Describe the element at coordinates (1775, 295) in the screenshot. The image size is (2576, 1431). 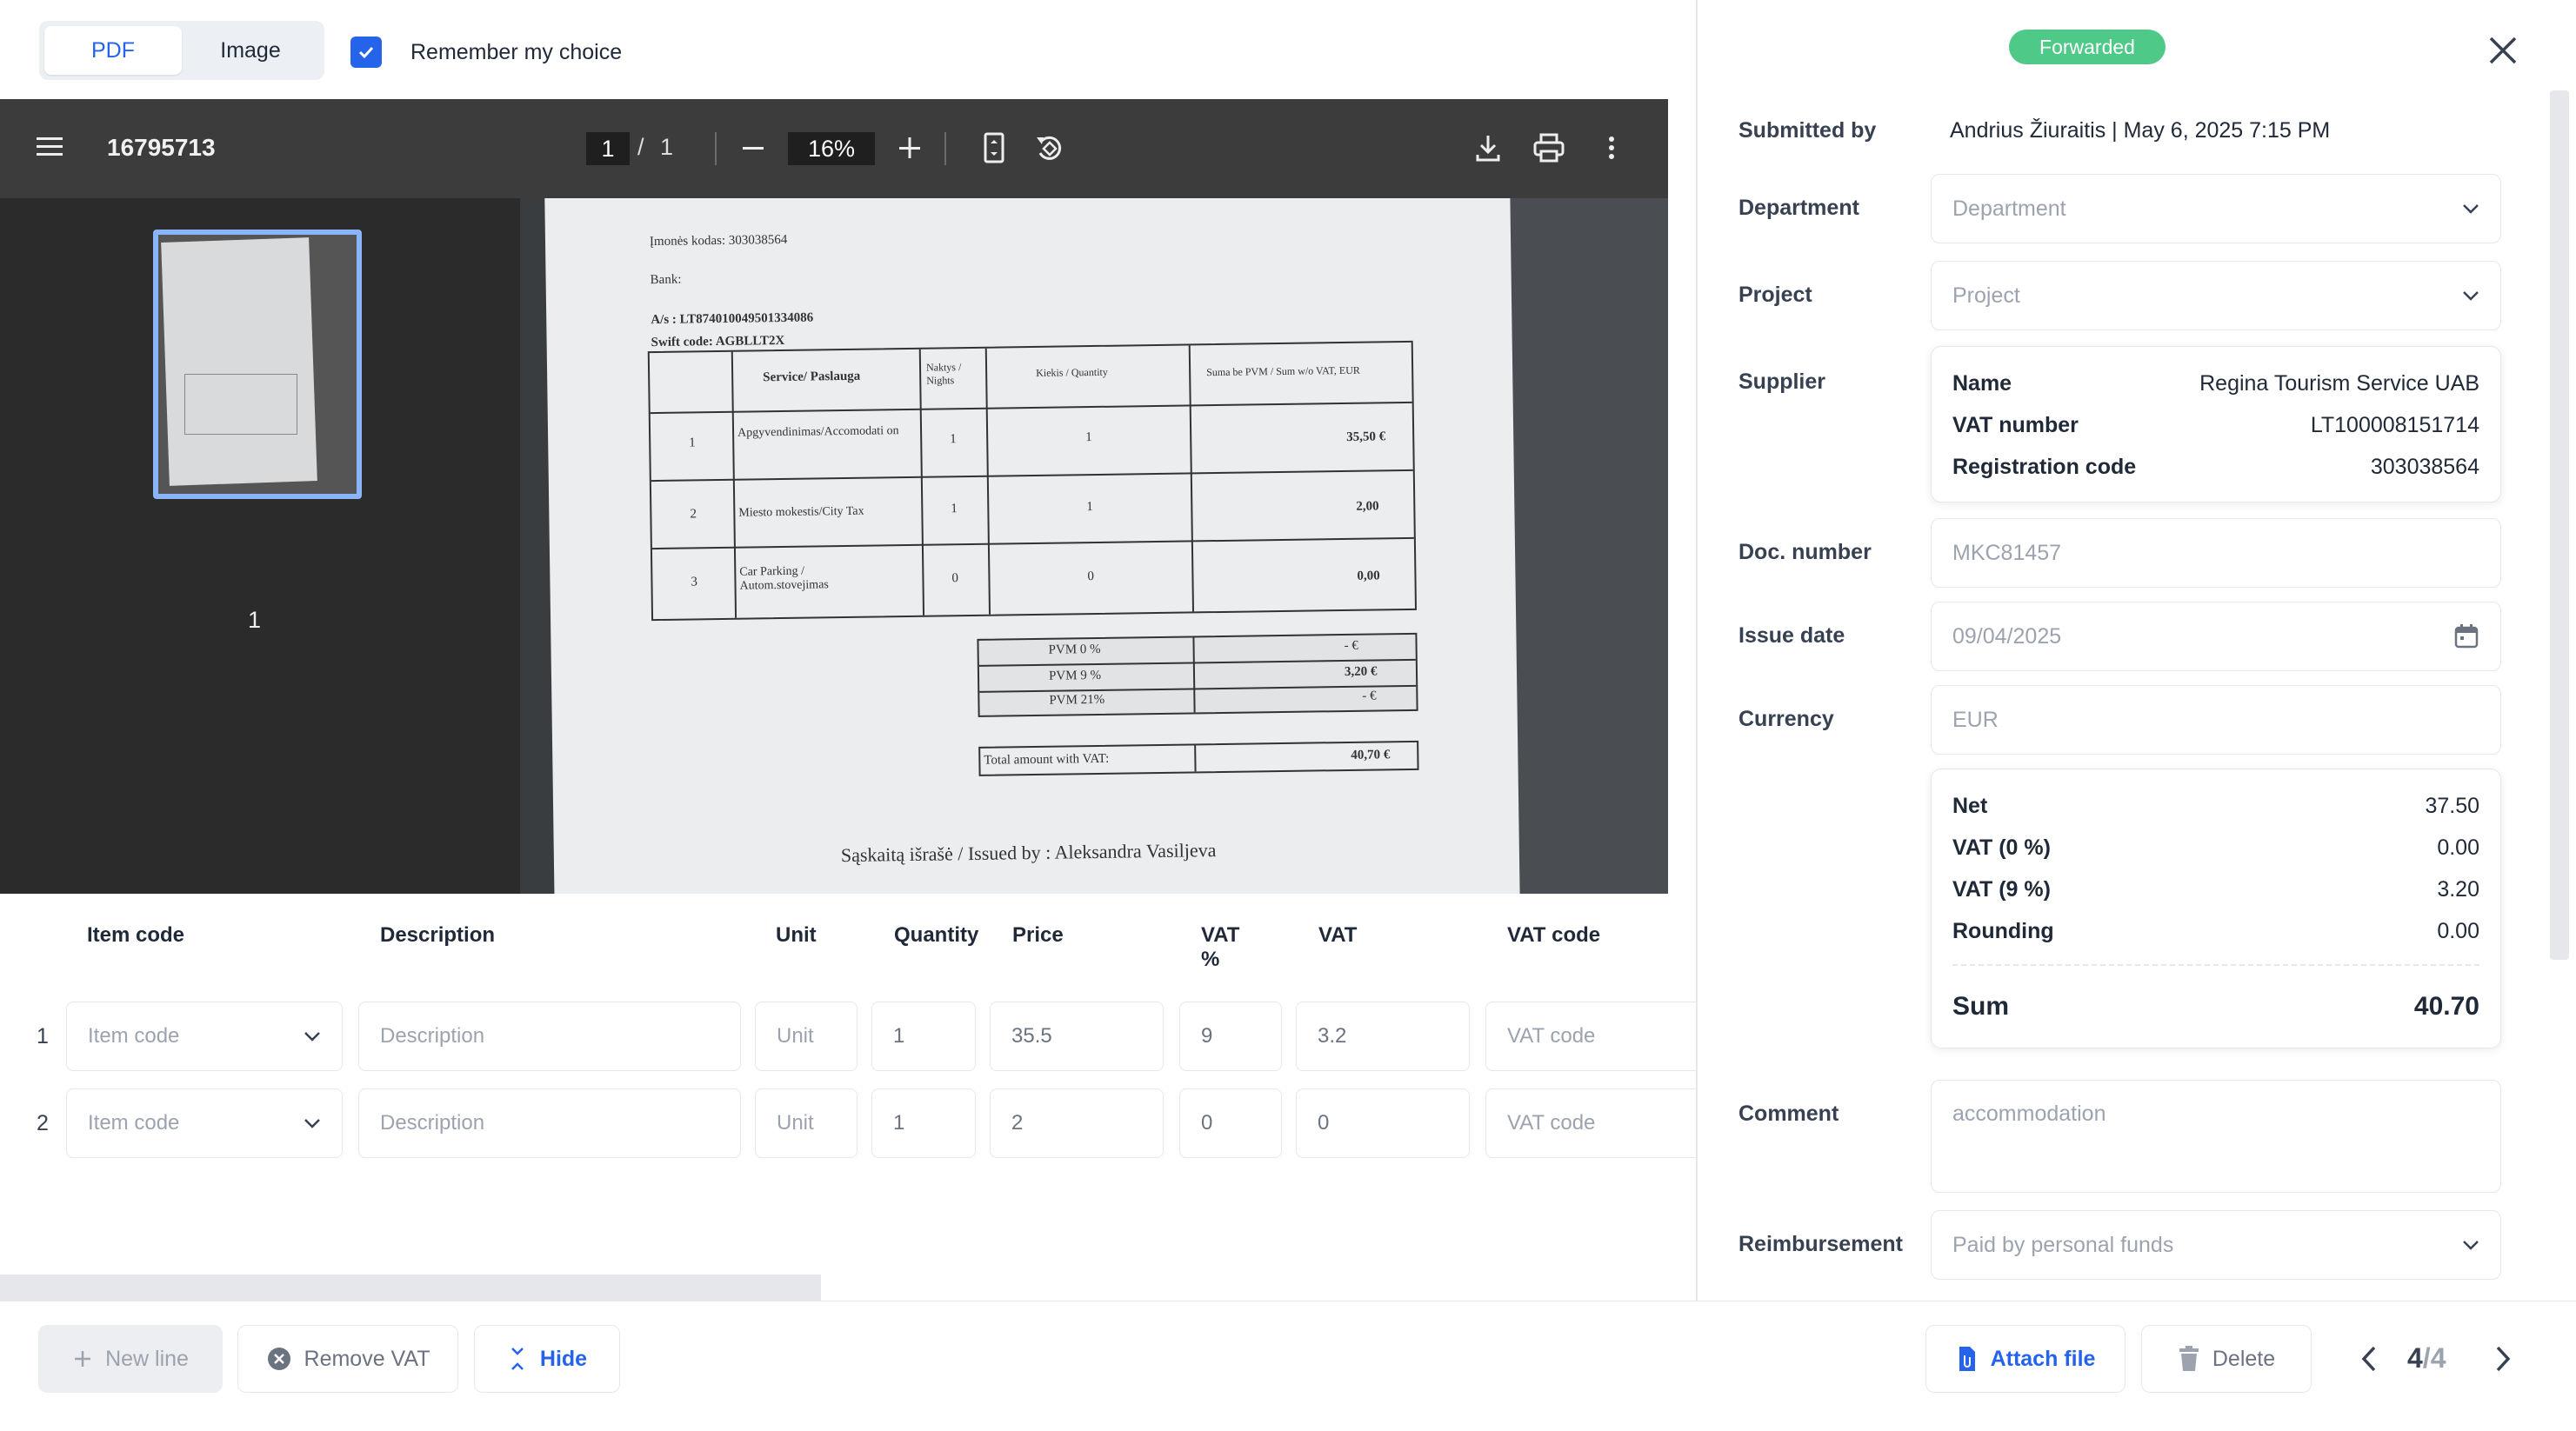
I see `project-label: Project` at that location.